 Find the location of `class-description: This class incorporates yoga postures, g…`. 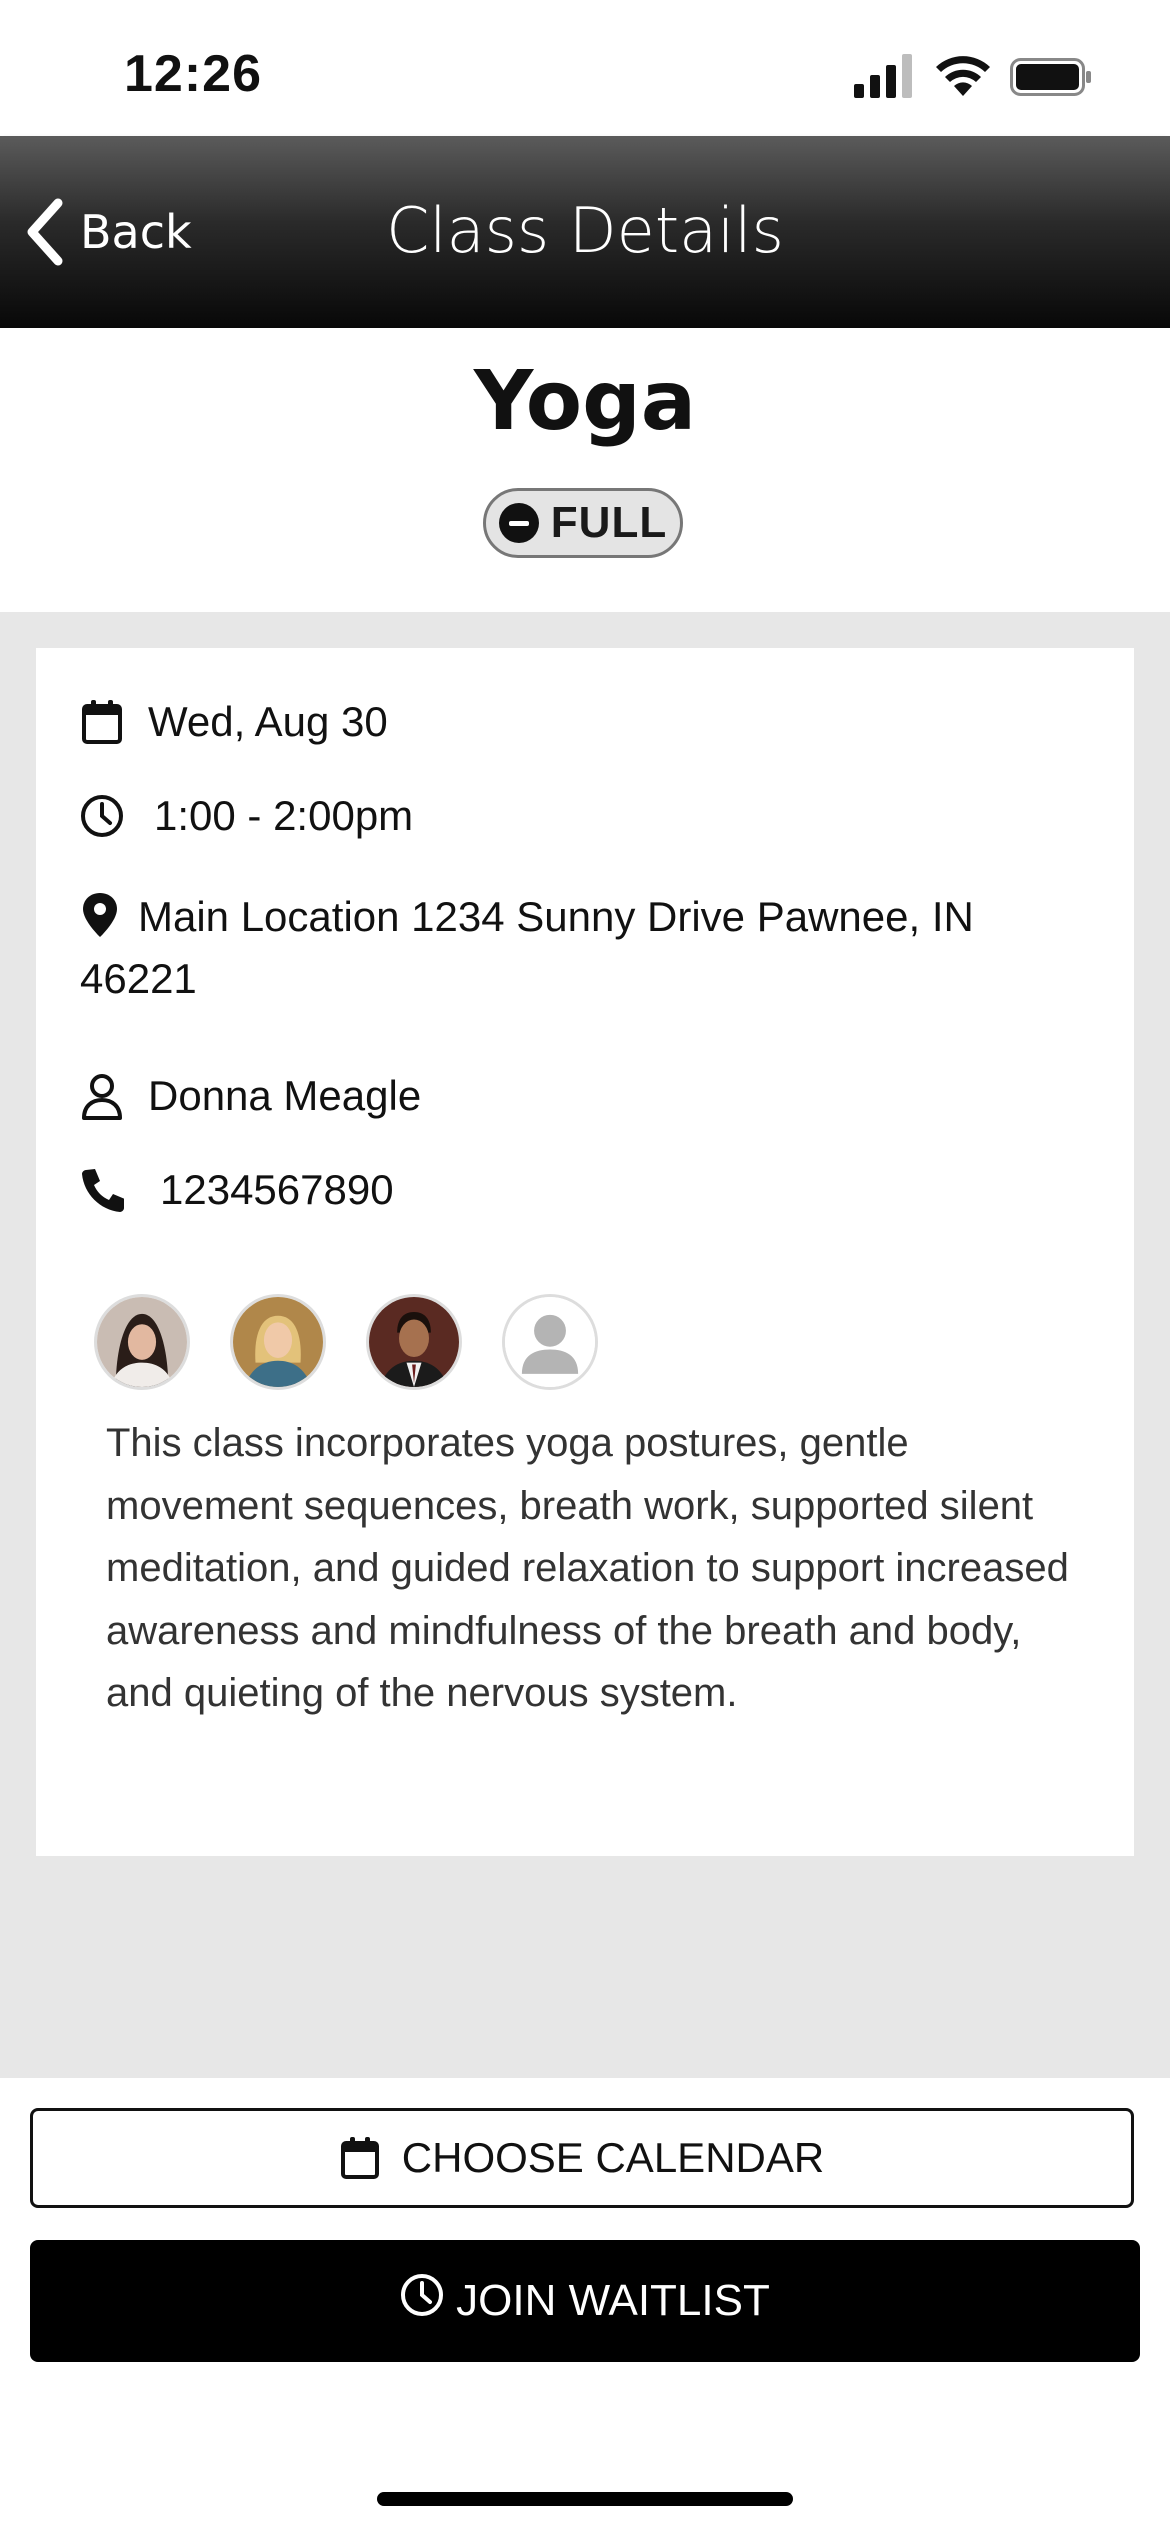

class-description: This class incorporates yoga postures, g… is located at coordinates (587, 1568).